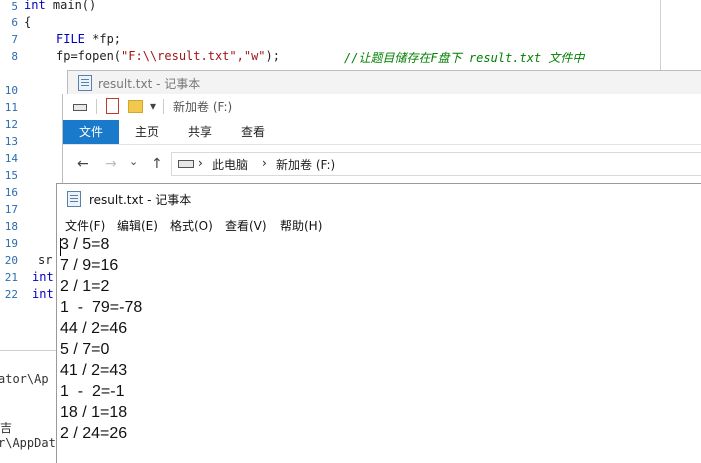  What do you see at coordinates (94, 433) in the screenshot?
I see `text-line: 2 / 24=26` at bounding box center [94, 433].